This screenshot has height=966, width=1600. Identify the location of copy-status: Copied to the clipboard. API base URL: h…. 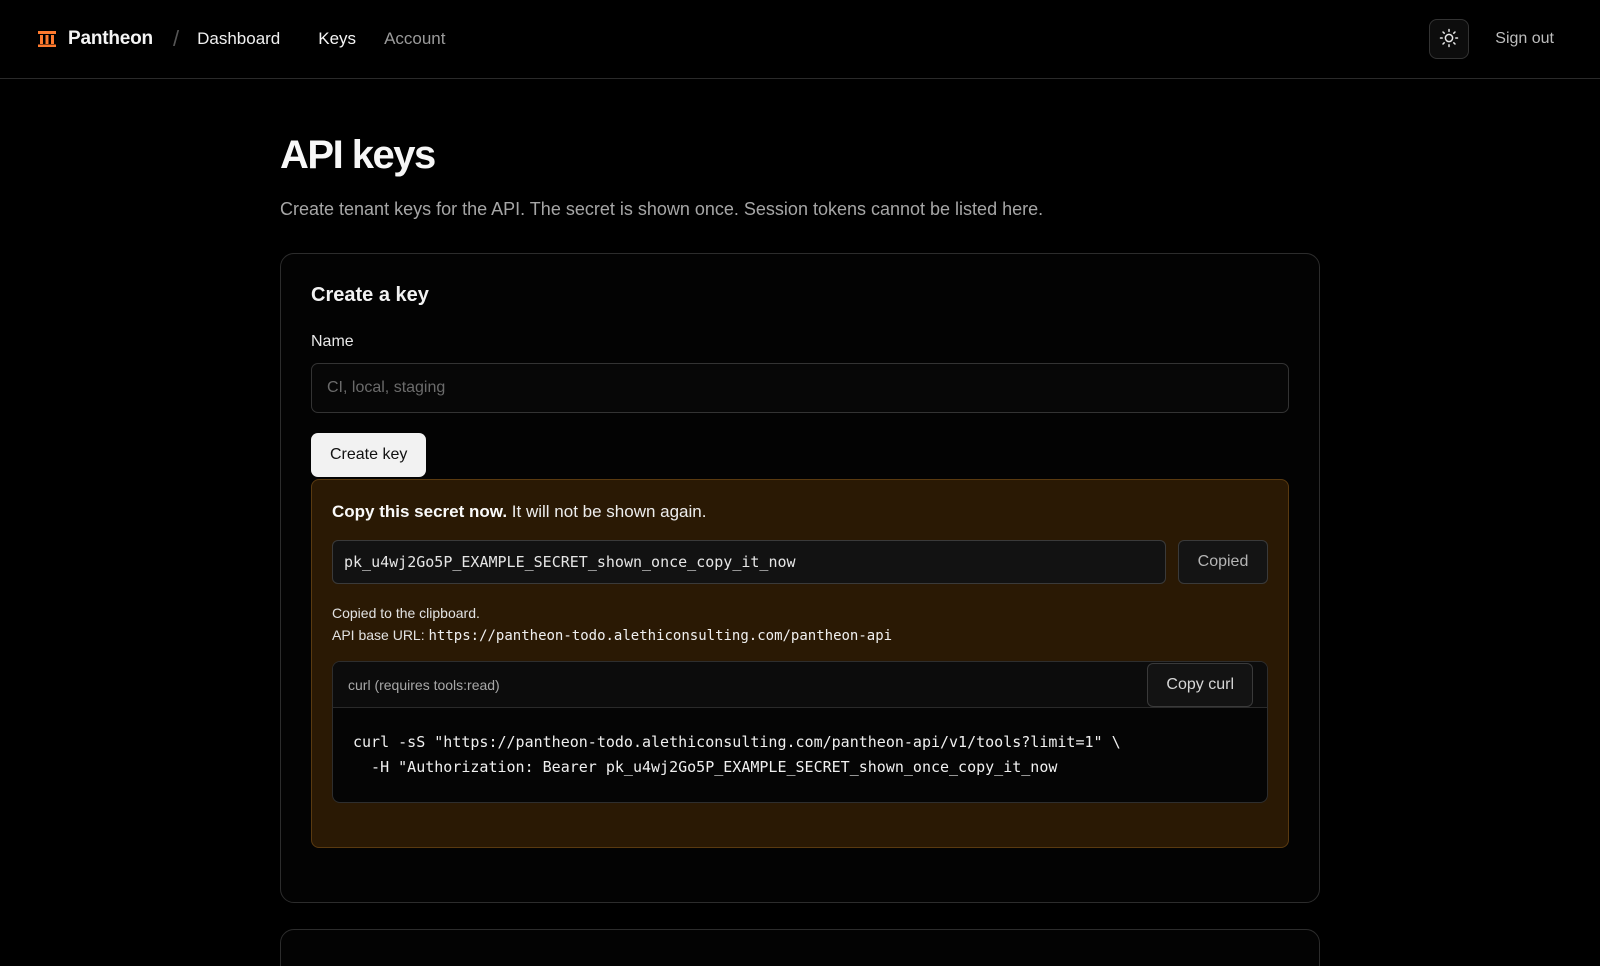
(800, 624).